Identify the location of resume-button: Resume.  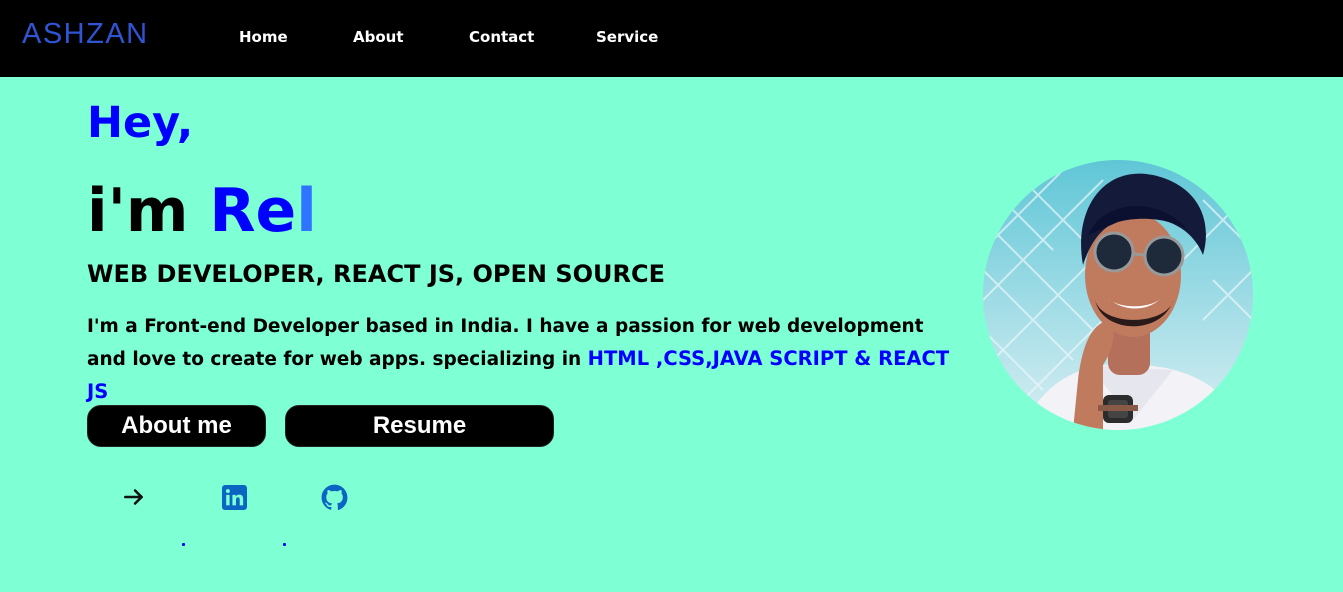
(419, 426).